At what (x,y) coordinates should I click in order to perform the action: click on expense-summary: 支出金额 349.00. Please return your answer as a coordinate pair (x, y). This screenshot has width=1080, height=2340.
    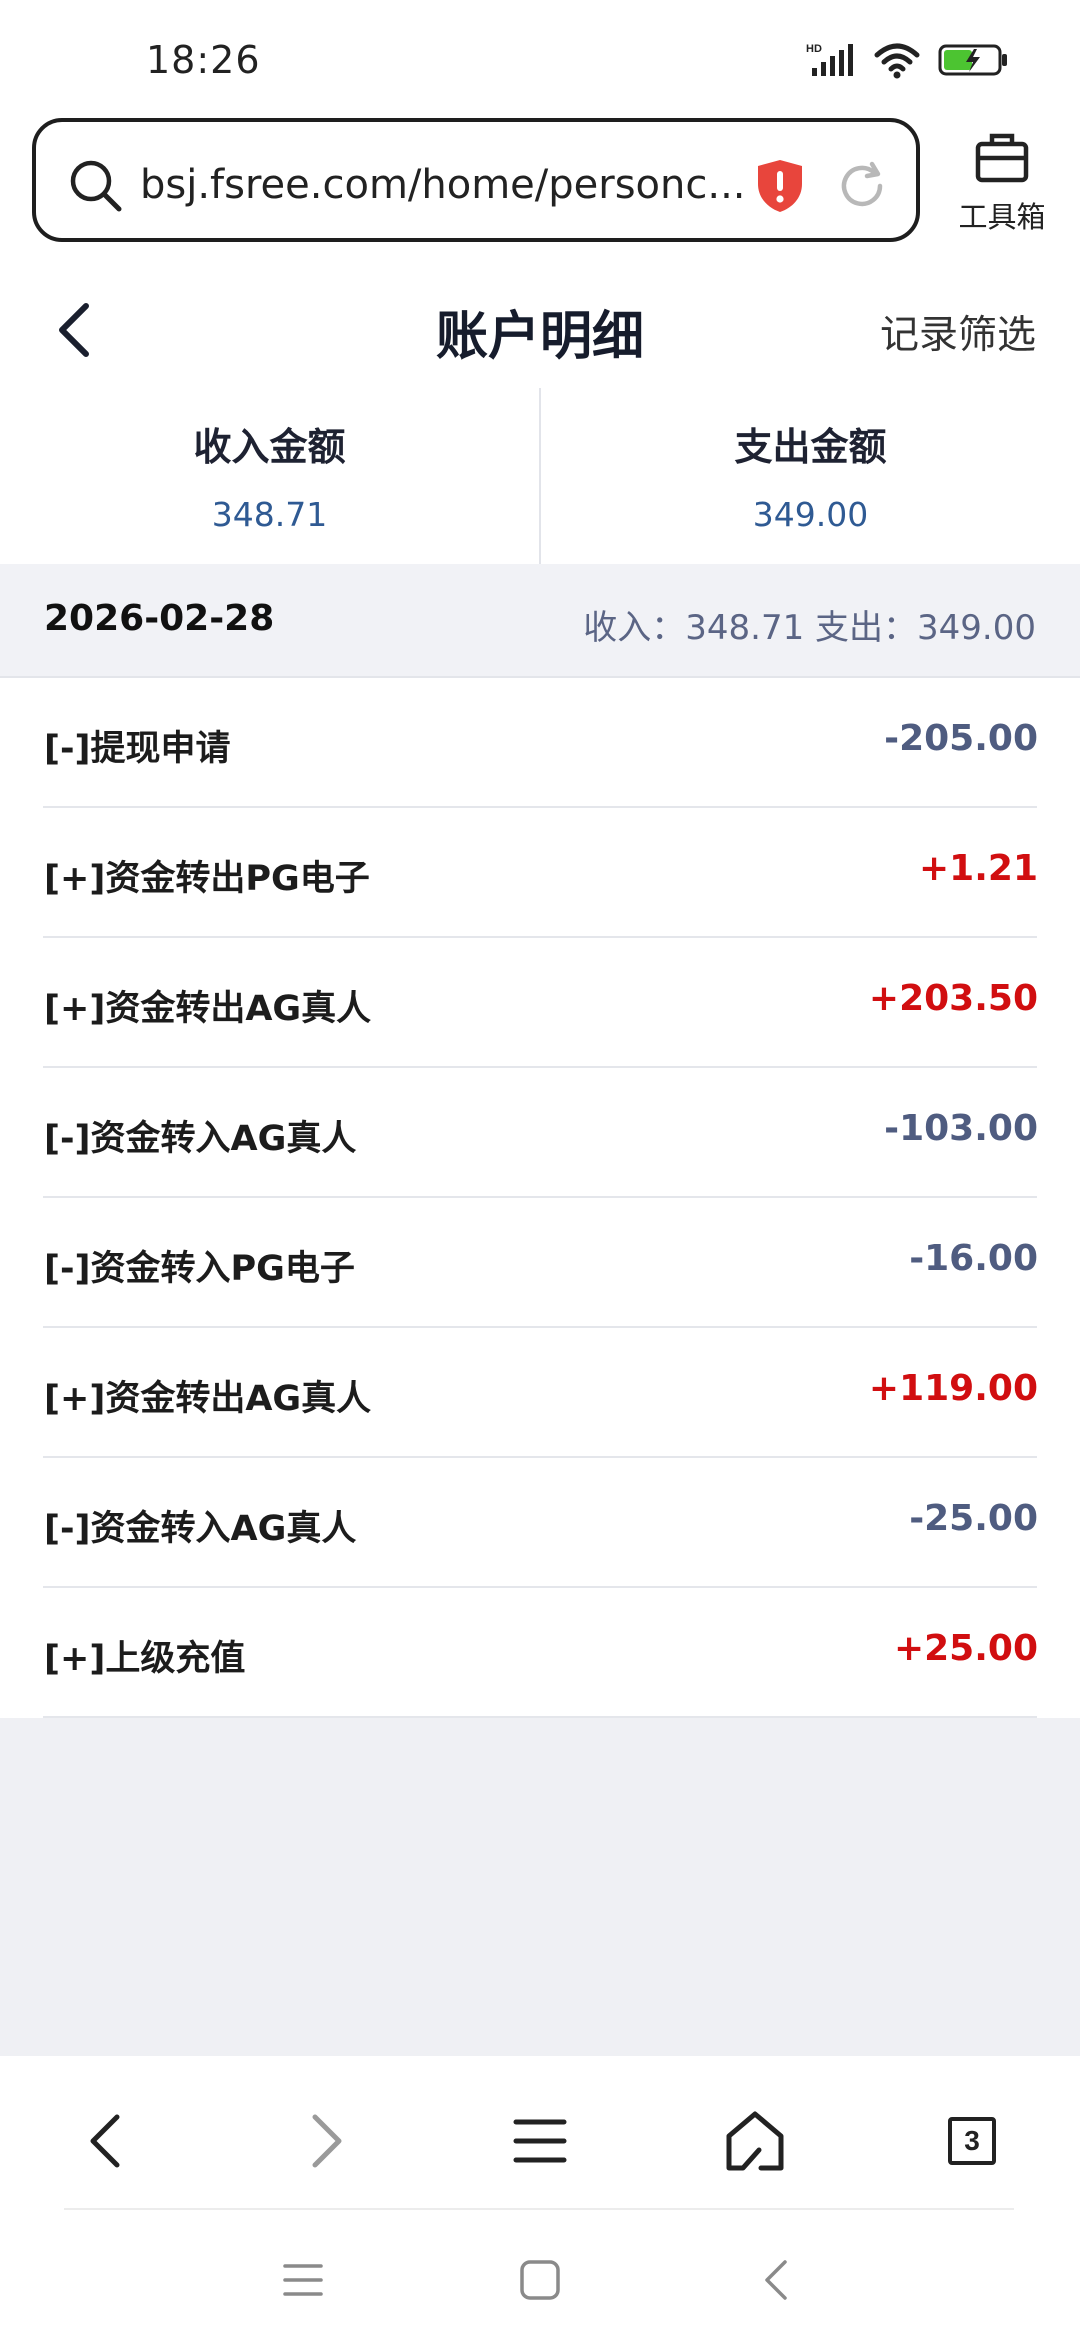
    Looking at the image, I should click on (809, 476).